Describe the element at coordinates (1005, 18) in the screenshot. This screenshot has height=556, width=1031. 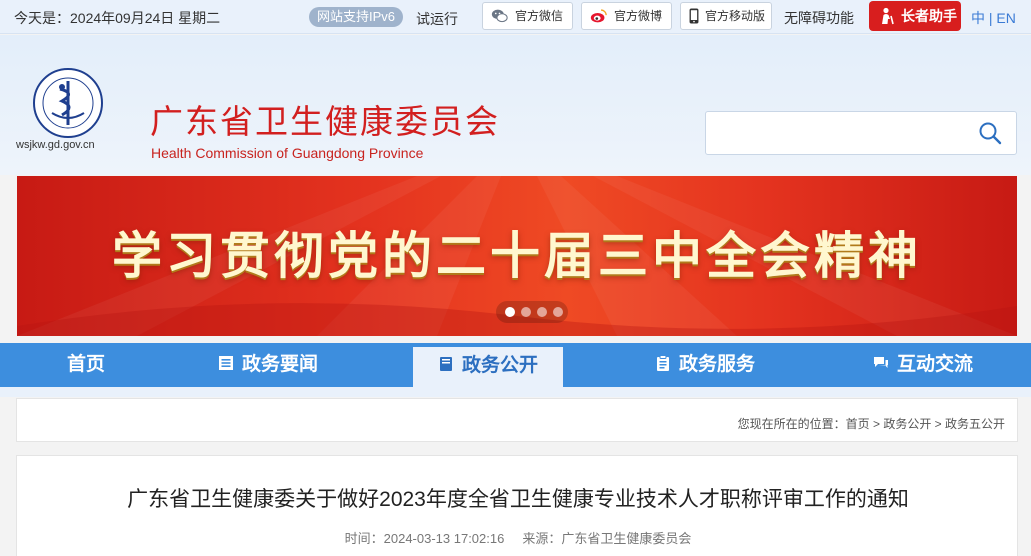
I see `lang-english-link: EN` at that location.